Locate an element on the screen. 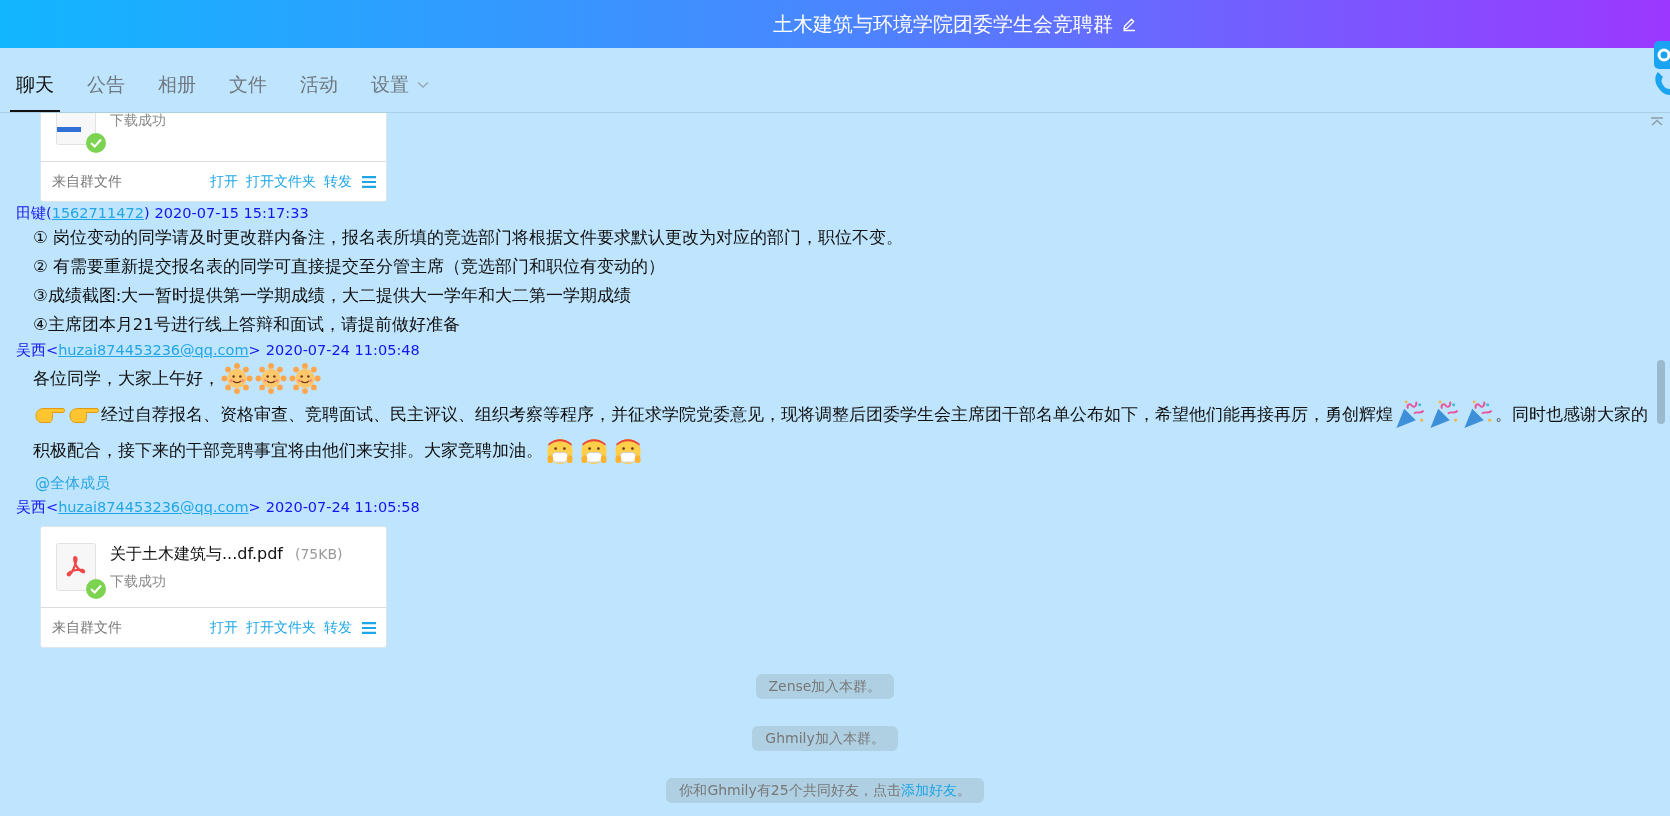 This screenshot has height=816, width=1670. sender-bracket: ) is located at coordinates (146, 213).